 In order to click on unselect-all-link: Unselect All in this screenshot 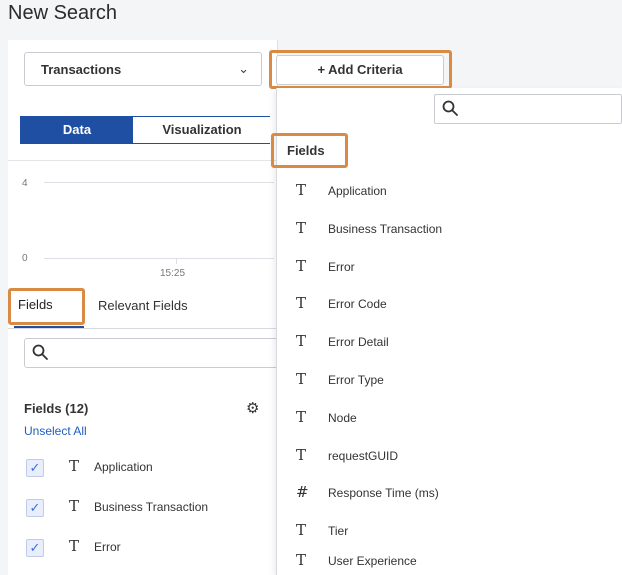, I will do `click(55, 431)`.